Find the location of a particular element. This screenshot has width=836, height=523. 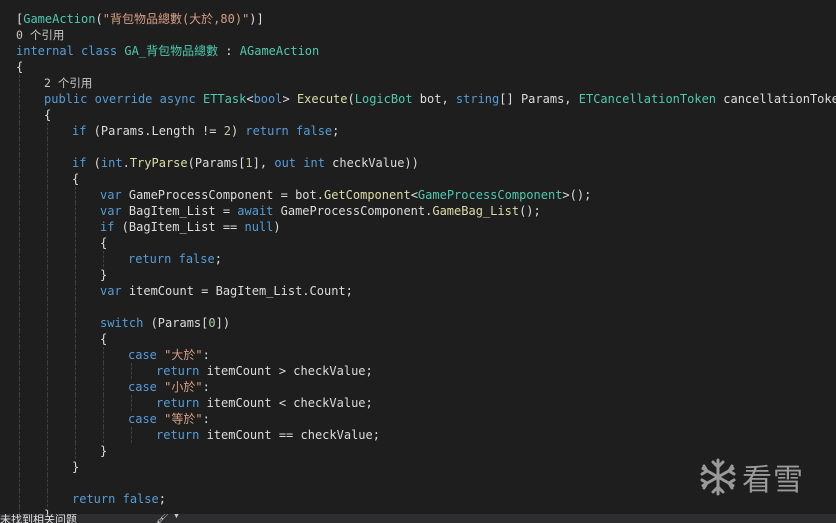

code-token: >(); is located at coordinates (577, 195).